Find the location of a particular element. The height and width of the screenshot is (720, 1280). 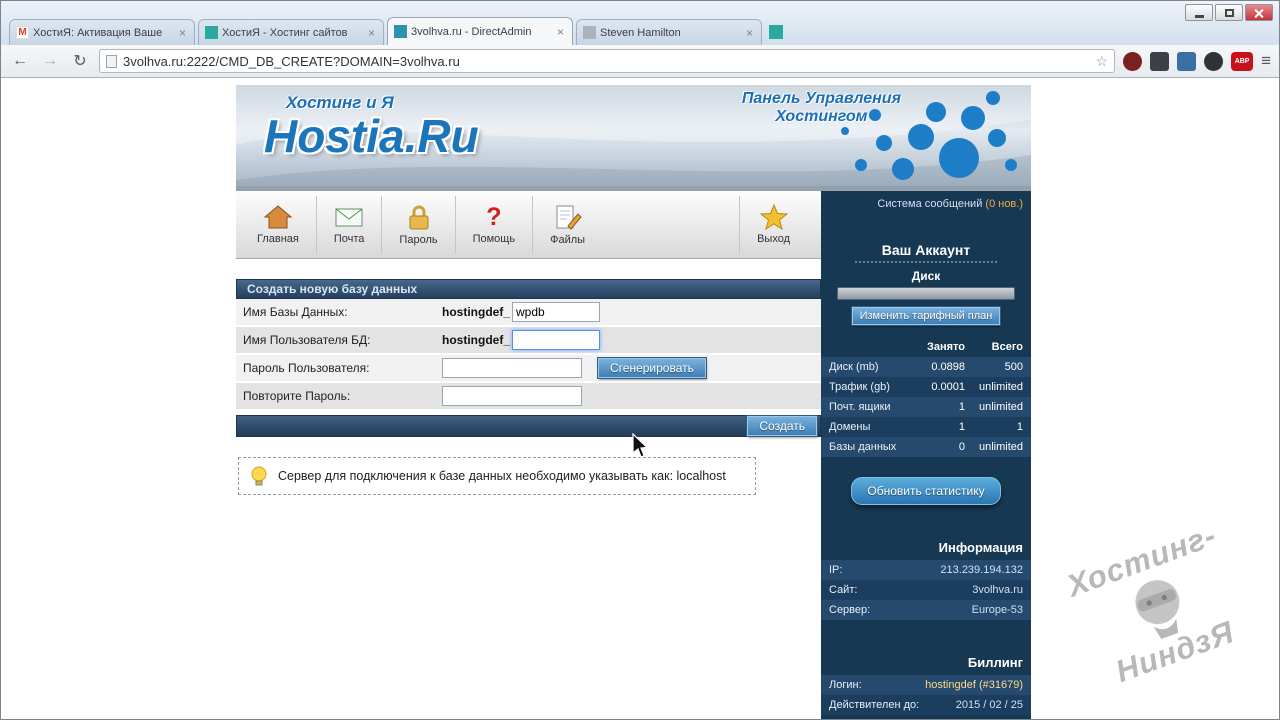

doc-favicon-icon is located at coordinates (589, 32).